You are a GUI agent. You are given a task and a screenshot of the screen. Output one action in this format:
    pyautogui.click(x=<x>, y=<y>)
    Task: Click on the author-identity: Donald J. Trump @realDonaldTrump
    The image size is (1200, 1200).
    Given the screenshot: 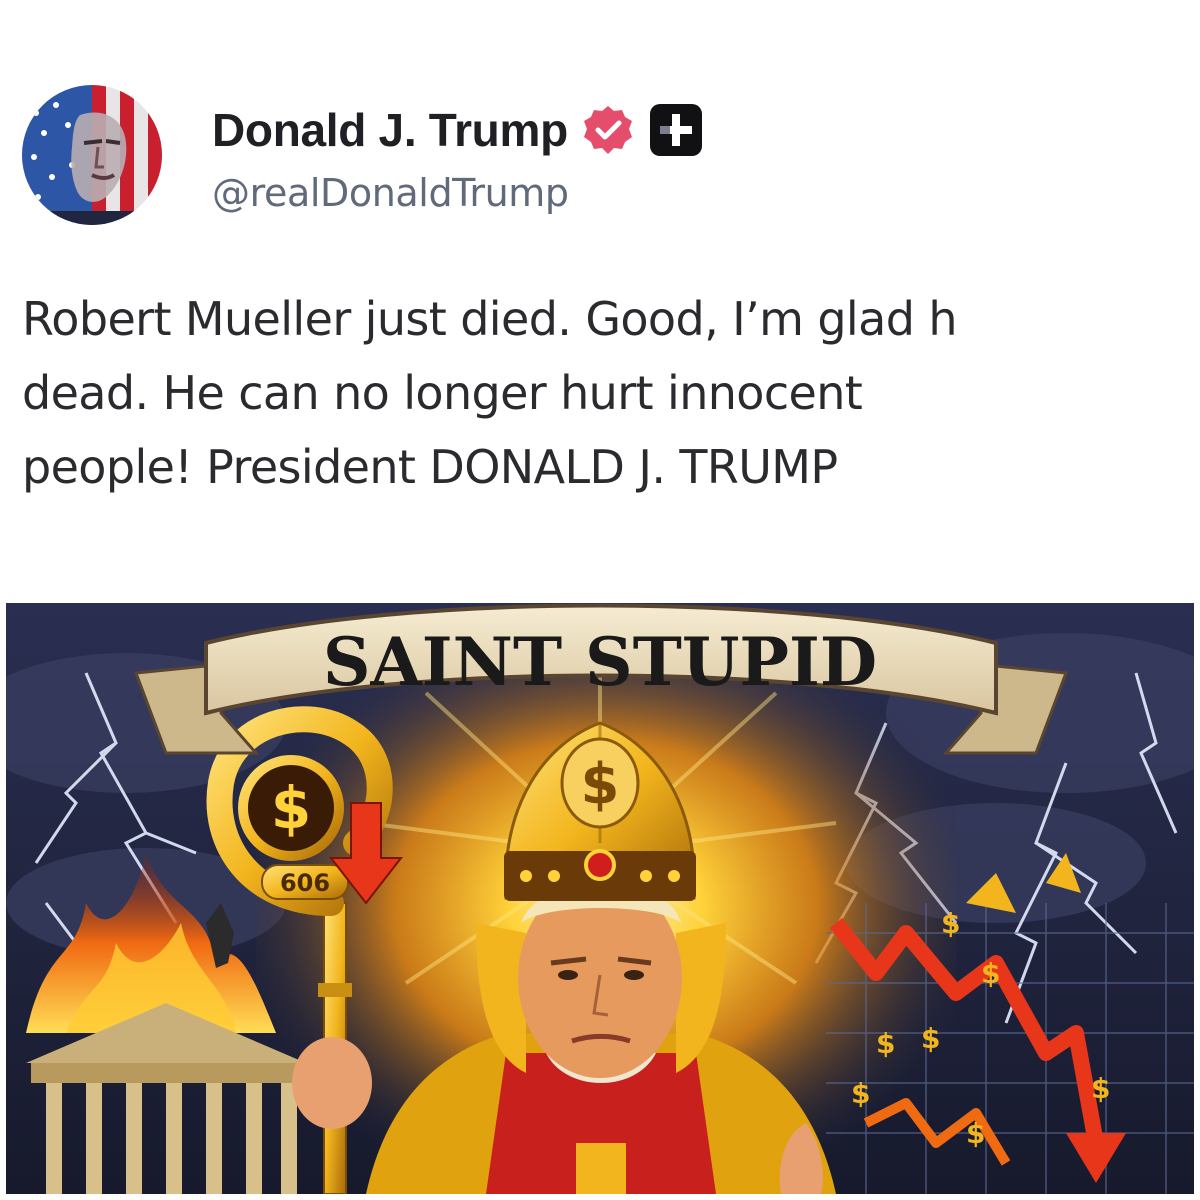 What is the action you would take?
    pyautogui.click(x=458, y=155)
    